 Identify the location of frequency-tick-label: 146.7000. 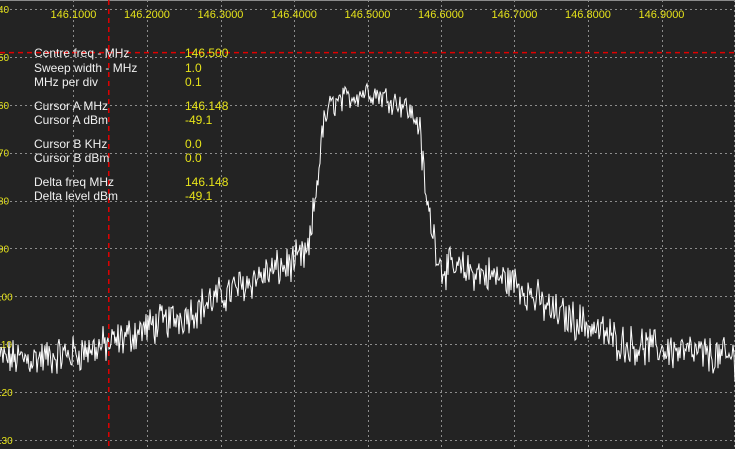
(515, 15).